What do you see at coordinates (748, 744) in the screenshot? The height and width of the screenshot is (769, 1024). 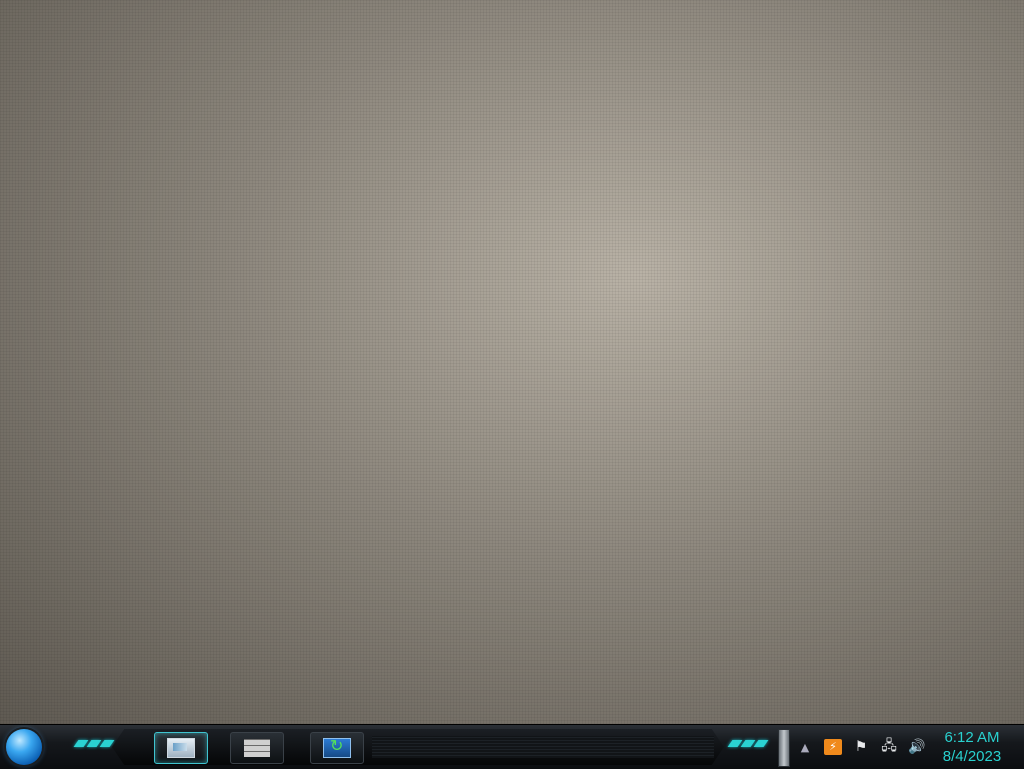 I see `chevron-decoration-right` at bounding box center [748, 744].